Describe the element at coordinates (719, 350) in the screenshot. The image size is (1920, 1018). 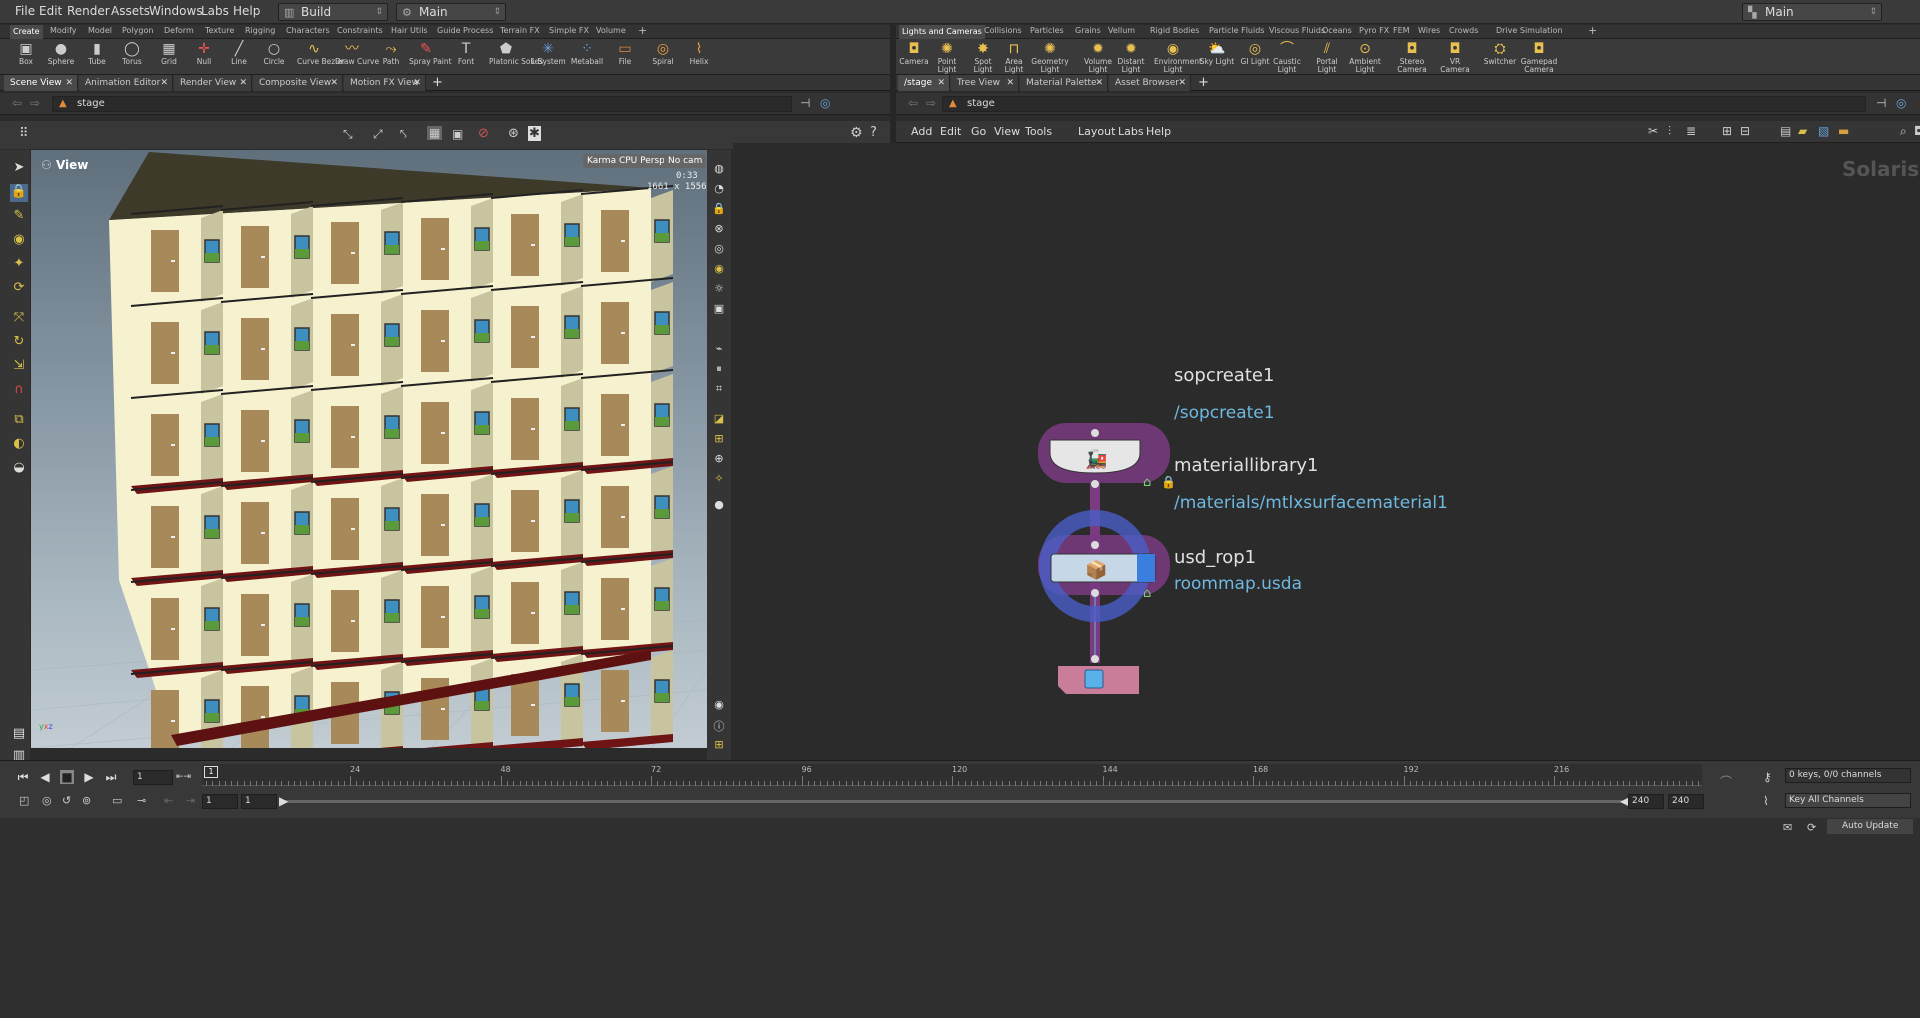
I see `snap-grid-icon: ⌁` at that location.